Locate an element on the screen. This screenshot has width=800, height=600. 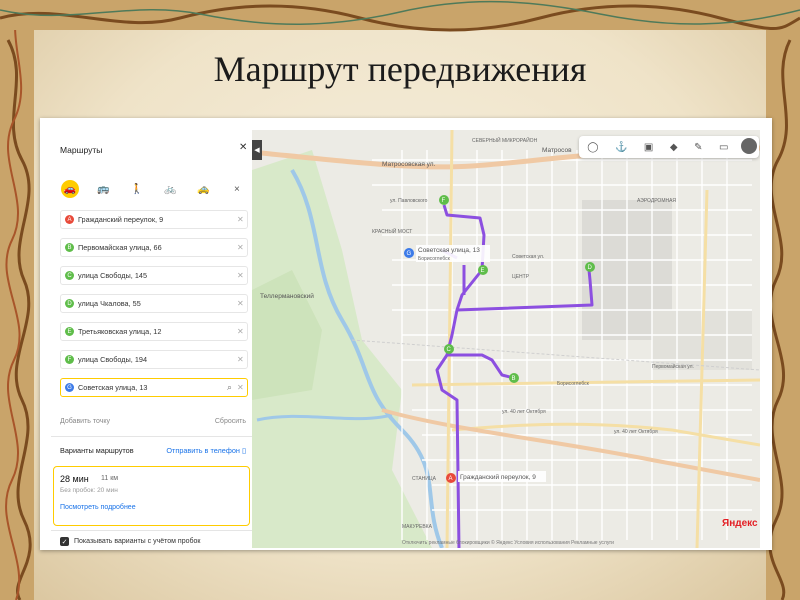
taxi-mode-icon: 🚕 is located at coordinates (204, 189).